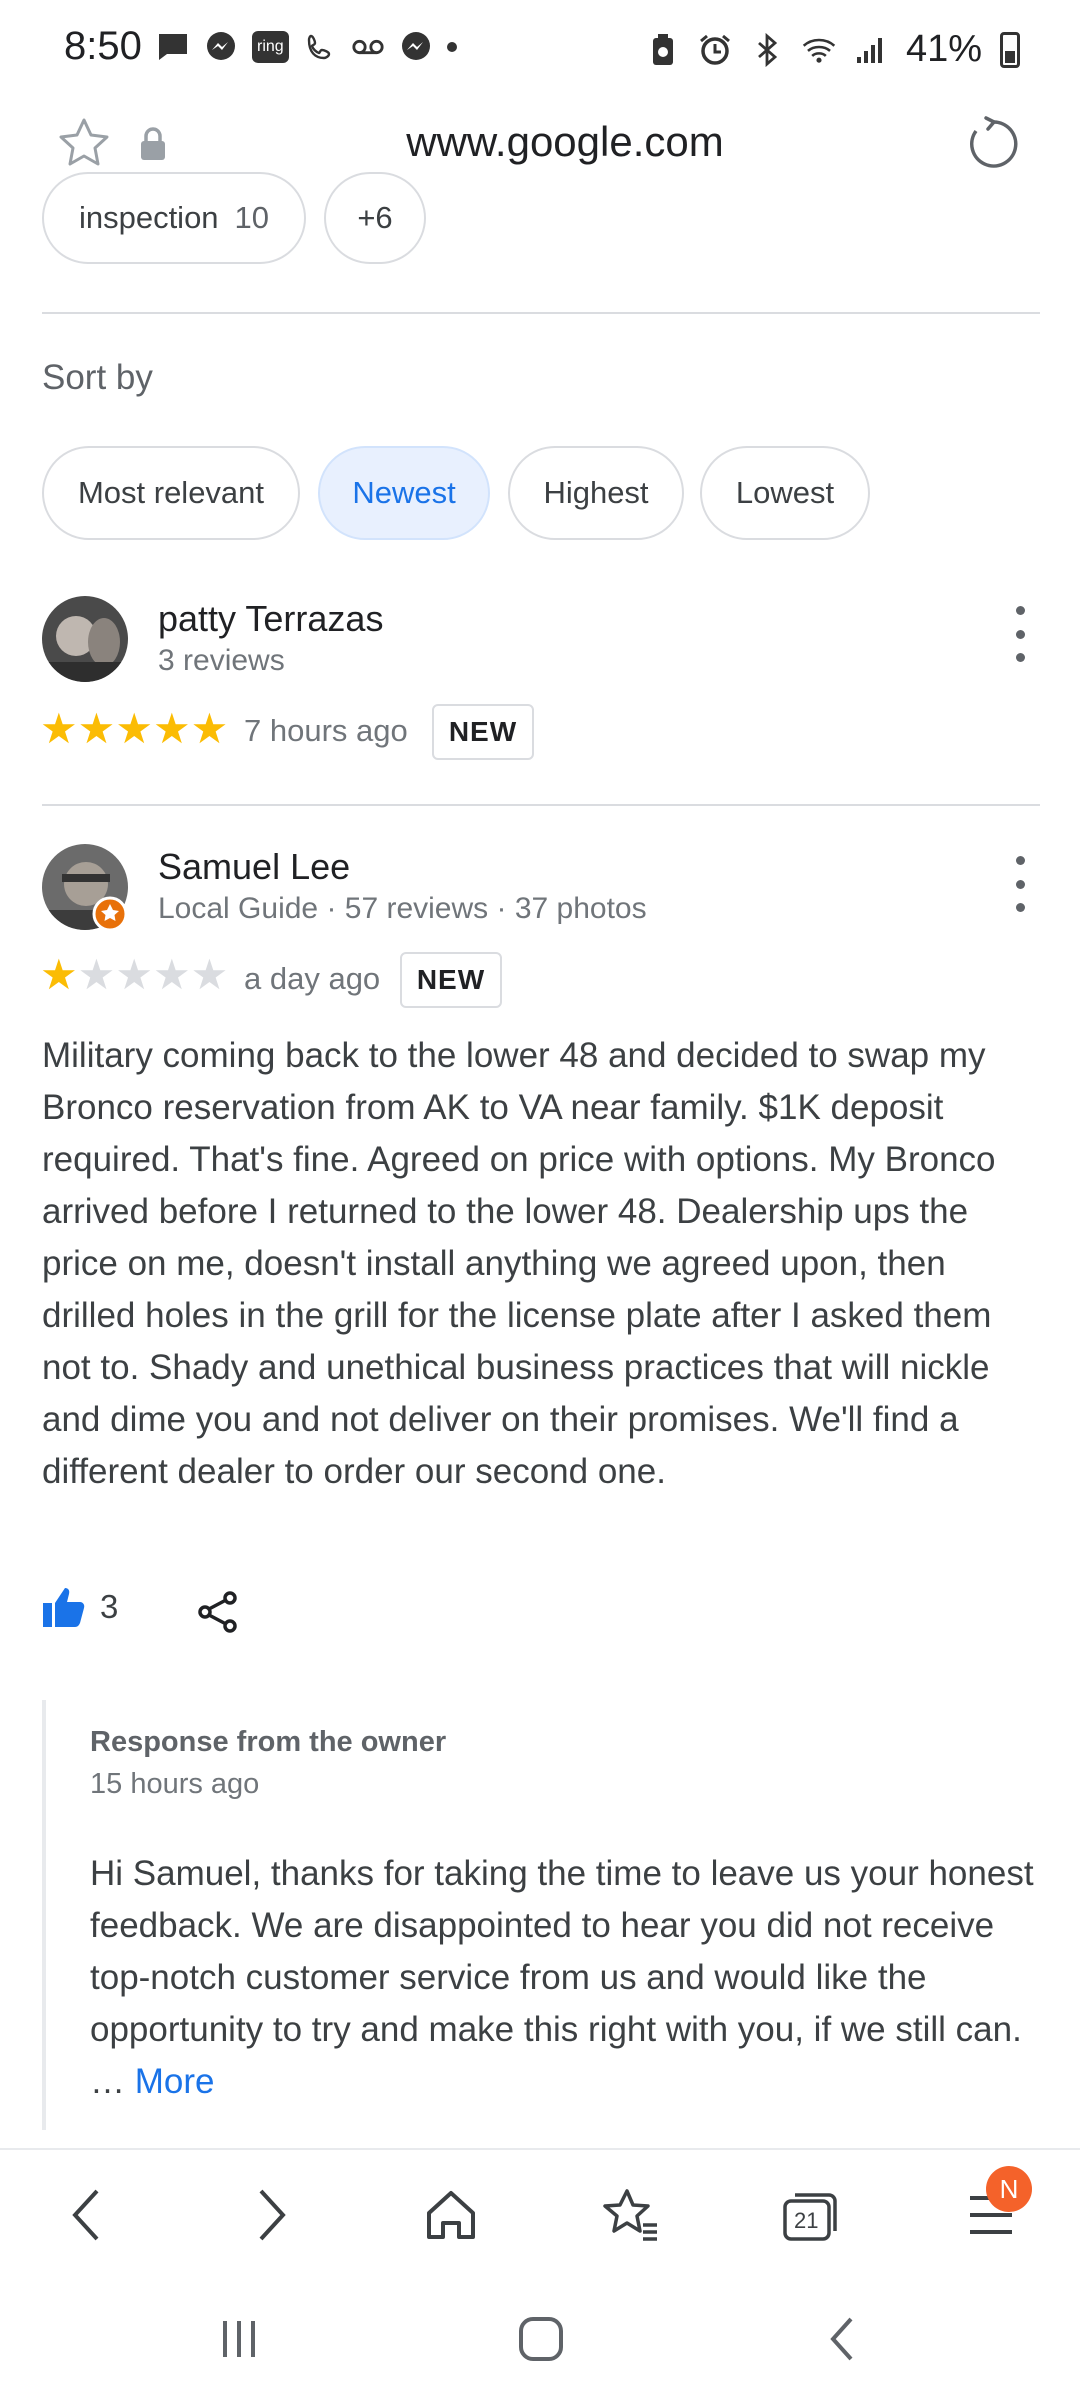  I want to click on notification-icons: ring, so click(306, 47).